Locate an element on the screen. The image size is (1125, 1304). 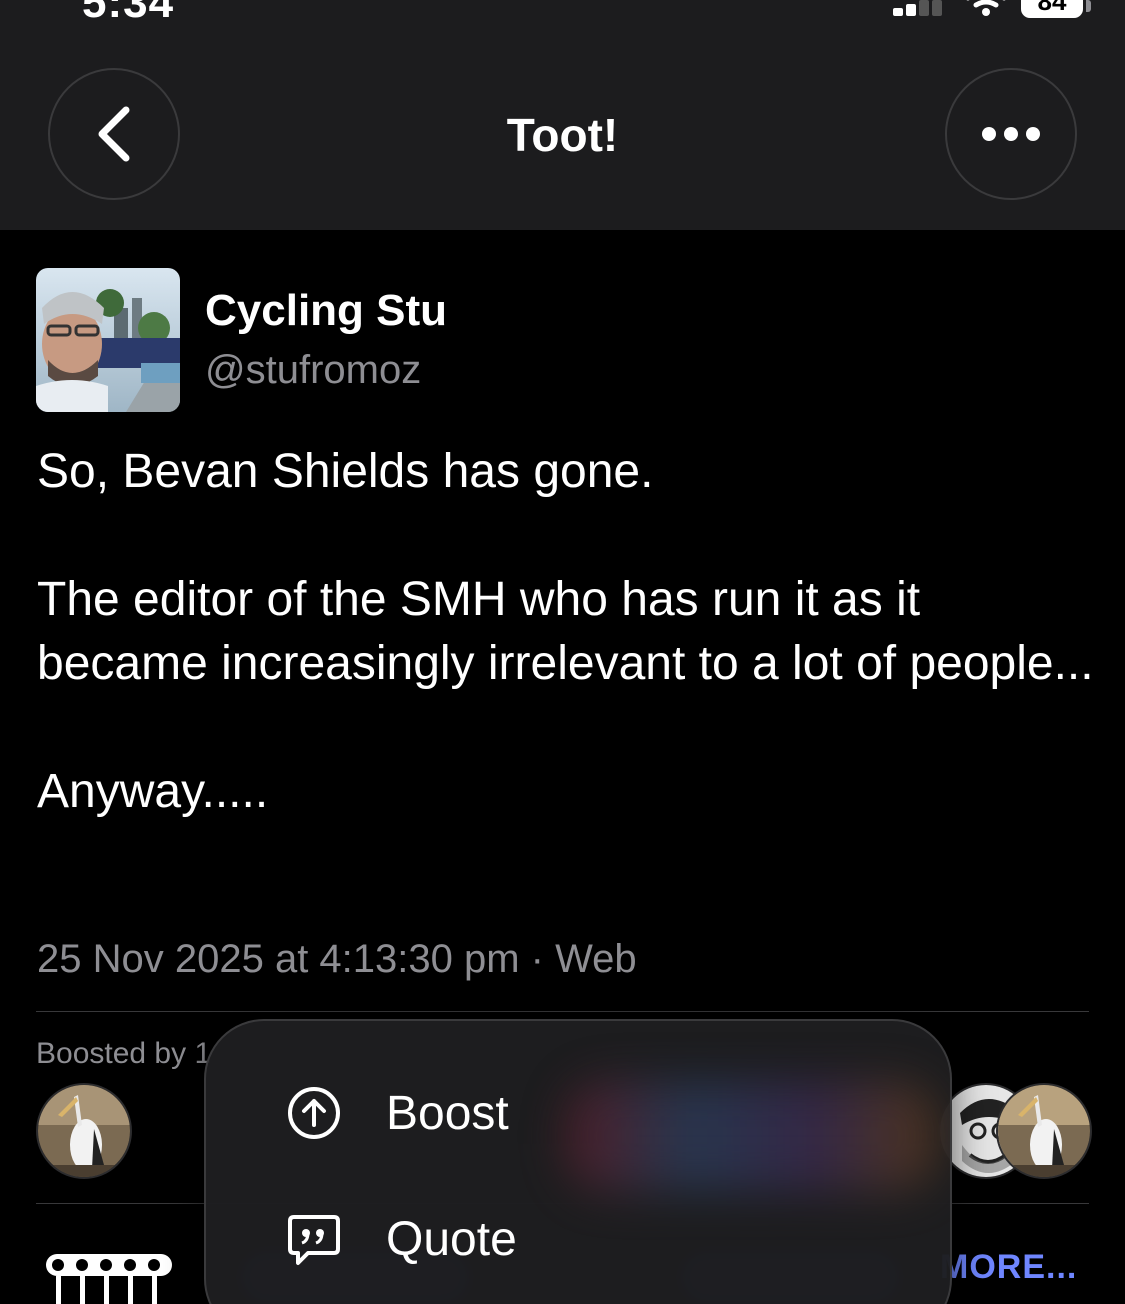
battery-indicator: 84 is located at coordinates (1052, 9).